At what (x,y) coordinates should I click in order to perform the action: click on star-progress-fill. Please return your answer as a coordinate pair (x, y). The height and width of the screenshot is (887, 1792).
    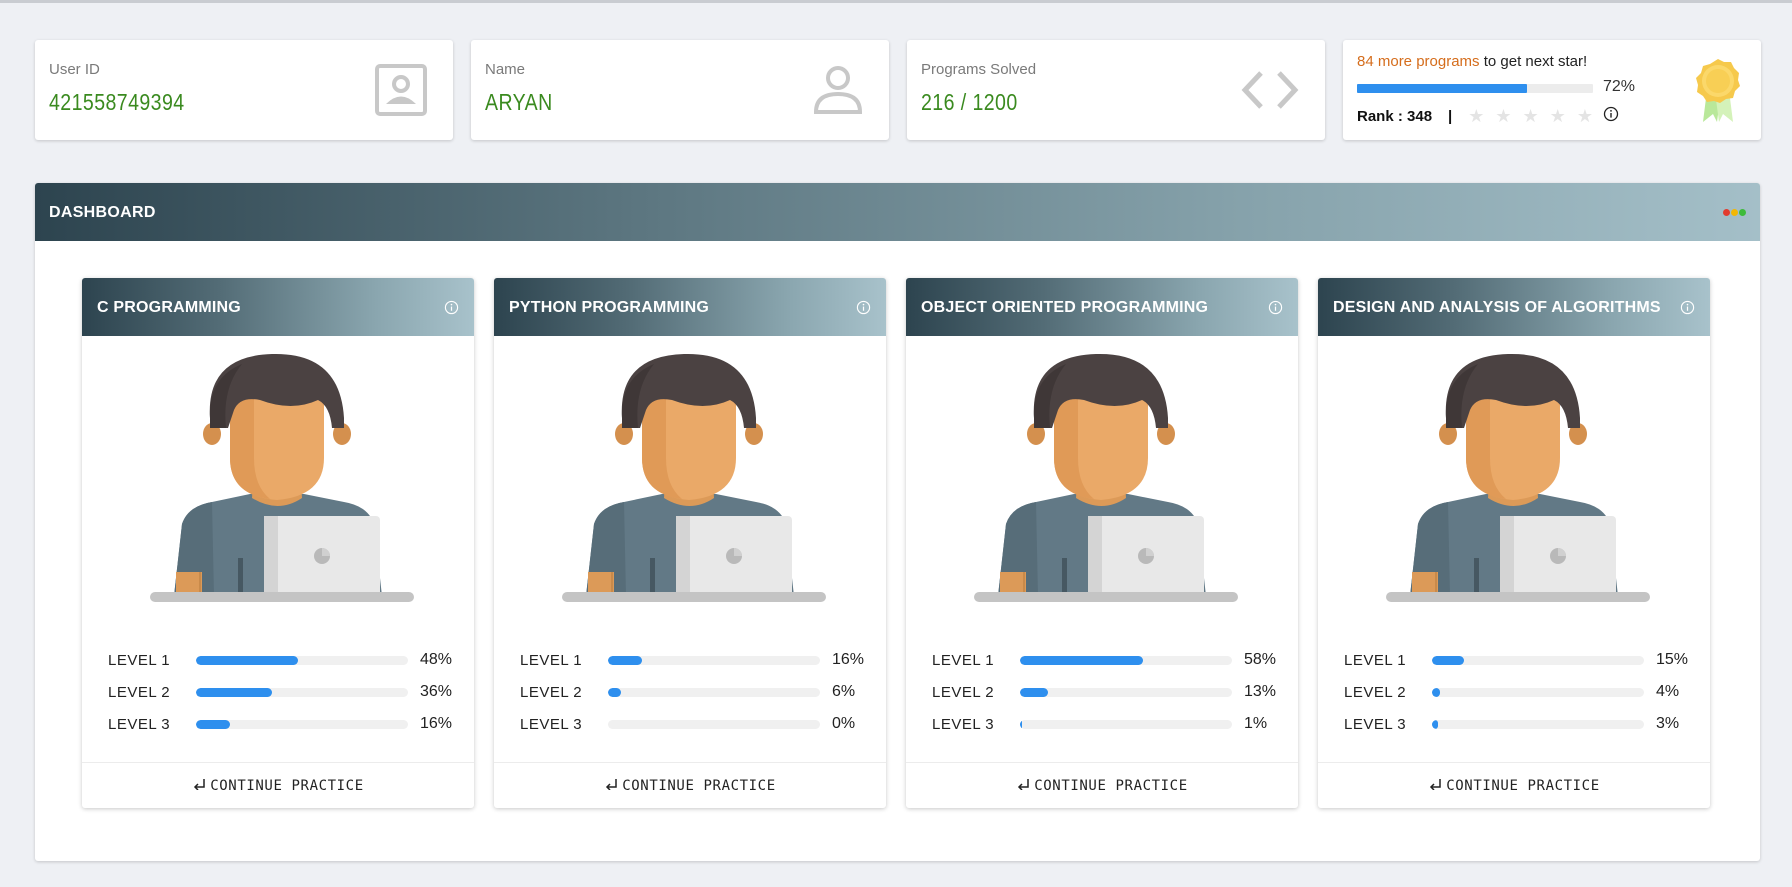
    Looking at the image, I should click on (1442, 88).